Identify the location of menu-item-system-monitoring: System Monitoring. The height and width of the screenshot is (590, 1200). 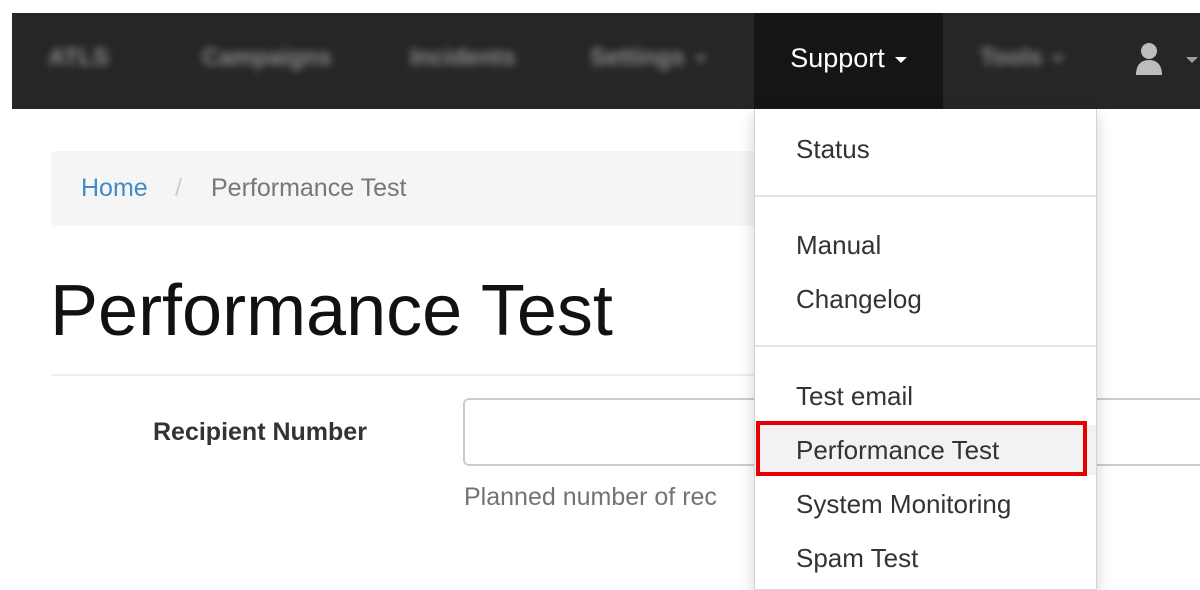
(925, 504).